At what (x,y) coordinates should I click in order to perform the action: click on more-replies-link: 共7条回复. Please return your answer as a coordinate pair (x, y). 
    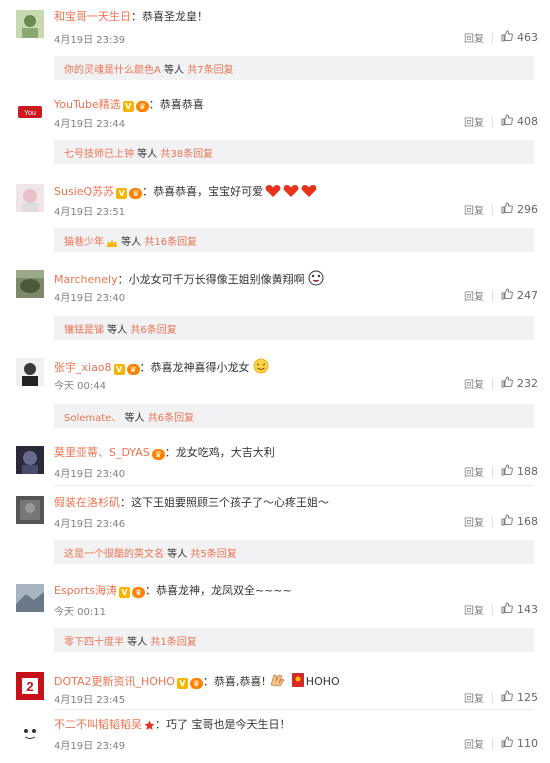
    Looking at the image, I should click on (210, 70).